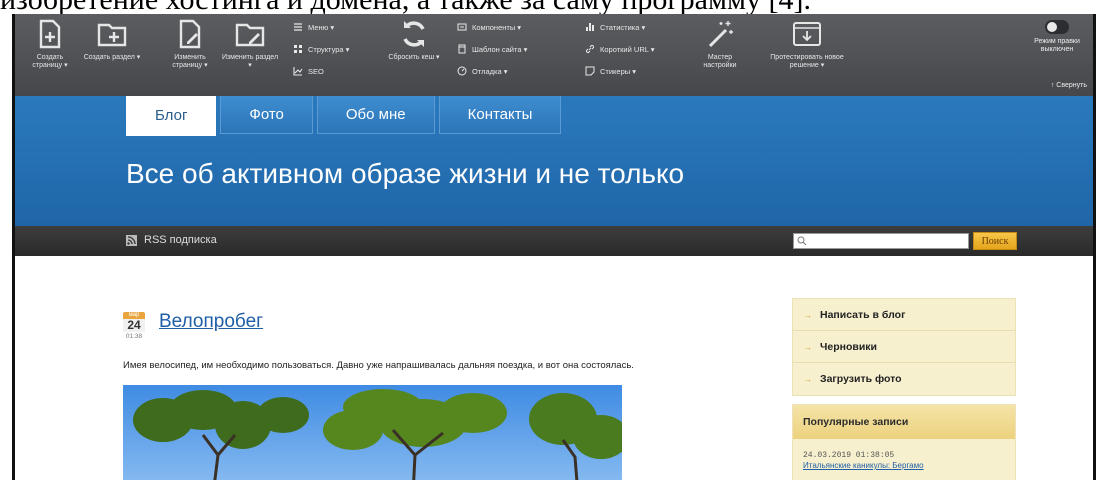  What do you see at coordinates (50, 34) in the screenshot?
I see `create-page-icon` at bounding box center [50, 34].